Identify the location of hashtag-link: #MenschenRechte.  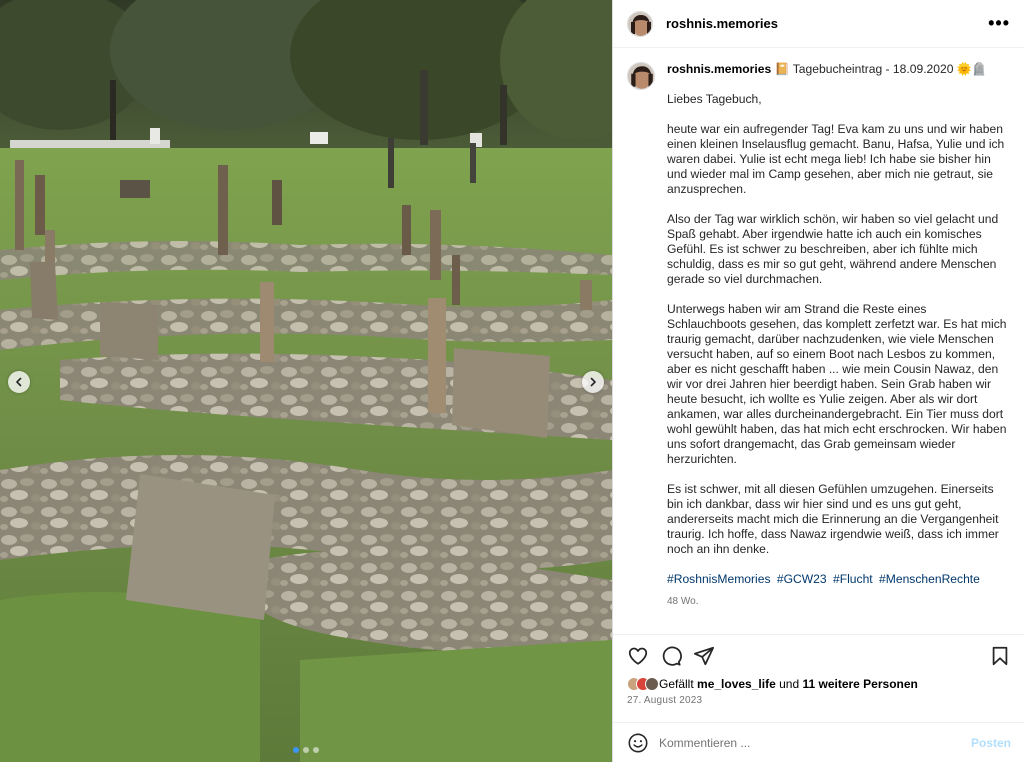
(929, 579).